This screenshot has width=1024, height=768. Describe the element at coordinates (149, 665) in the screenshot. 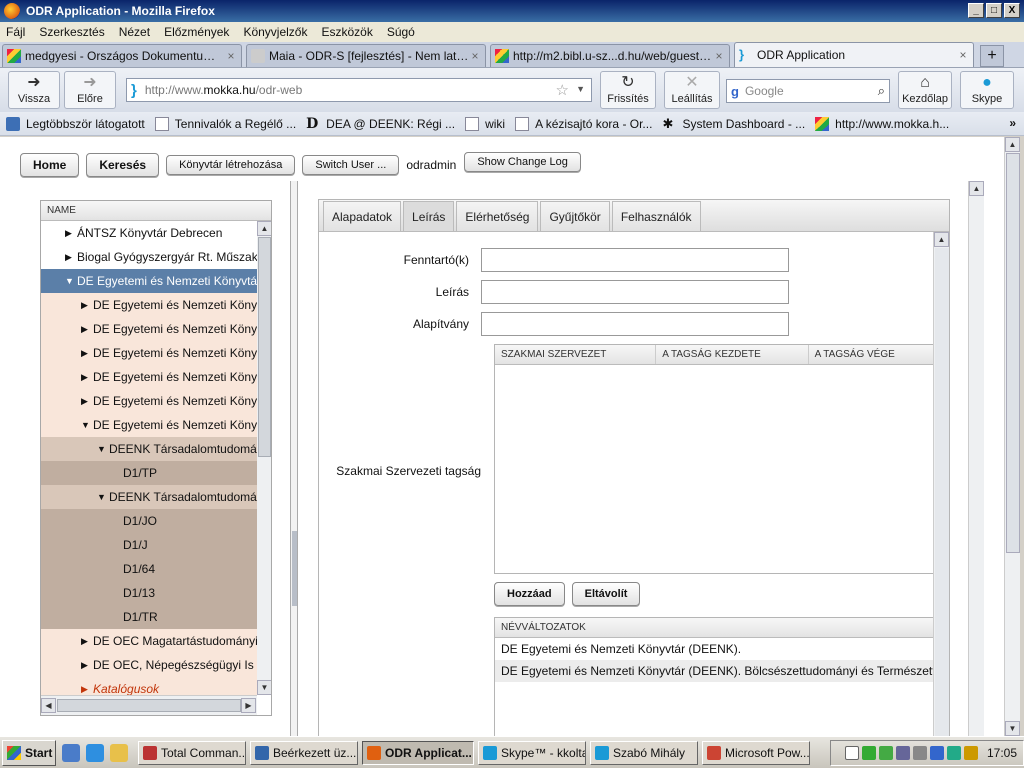

I see `tree-row: ▶ DE OEC, Népegészségügyi Is` at that location.